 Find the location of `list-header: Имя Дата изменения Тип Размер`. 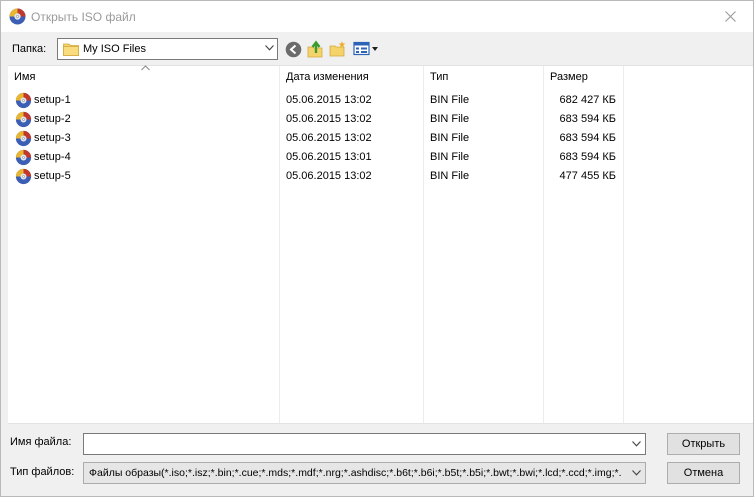

list-header: Имя Дата изменения Тип Размер is located at coordinates (380, 76).